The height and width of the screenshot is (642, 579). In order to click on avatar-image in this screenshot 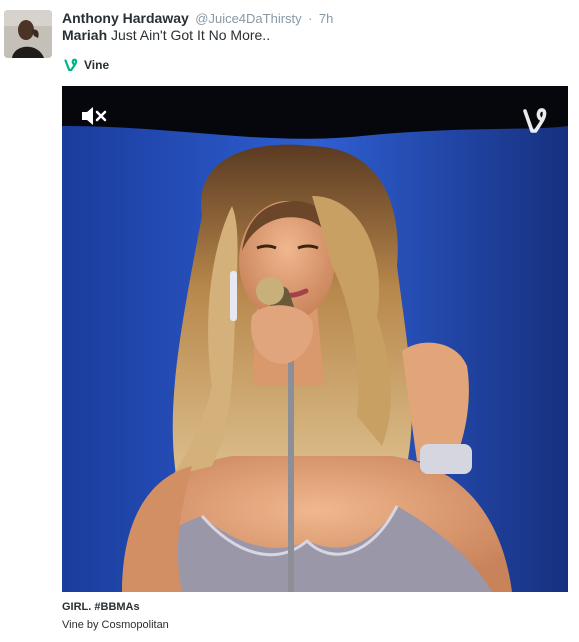, I will do `click(28, 34)`.